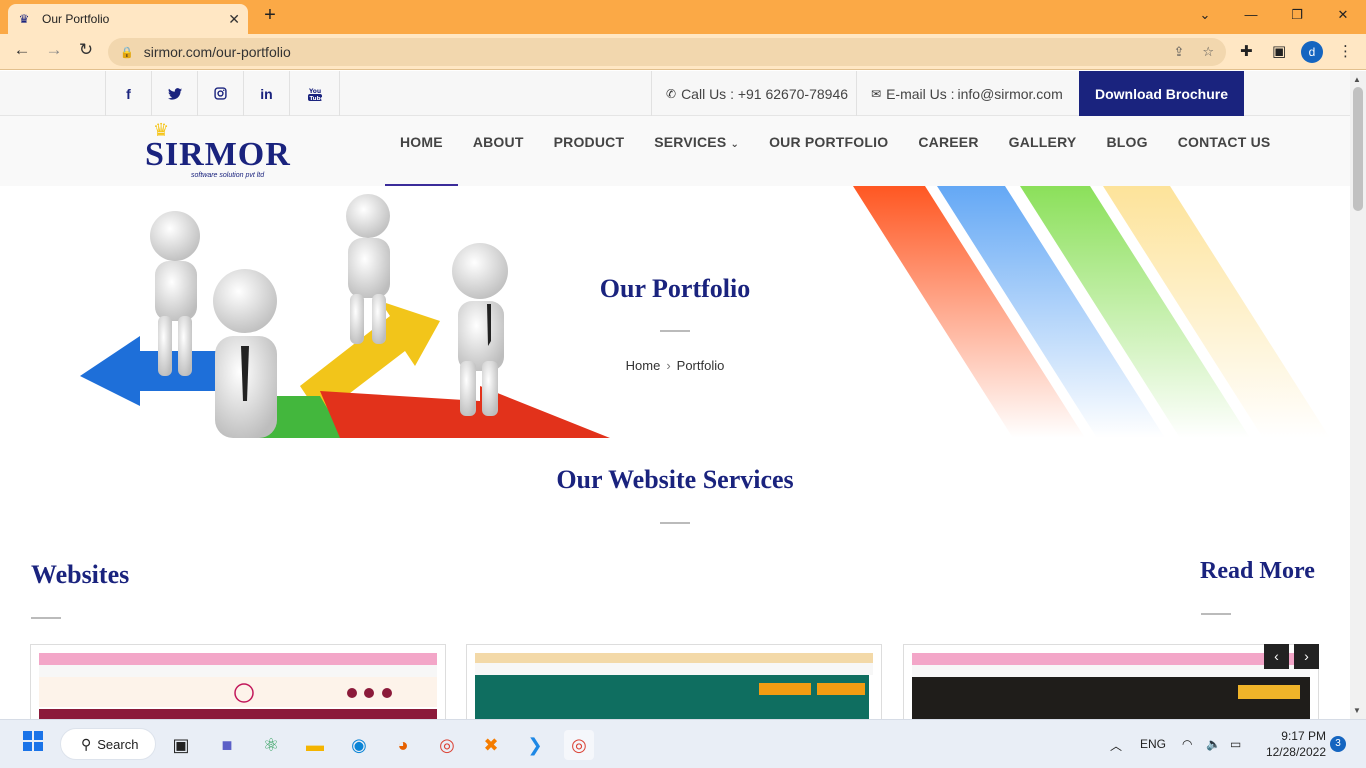 This screenshot has width=1366, height=768. Describe the element at coordinates (1161, 93) in the screenshot. I see `download-brochure-button: Download Brochure` at that location.